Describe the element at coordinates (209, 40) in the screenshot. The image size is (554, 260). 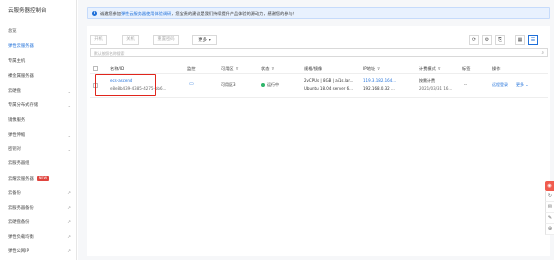
I see `caret-down-icon: ▾` at that location.